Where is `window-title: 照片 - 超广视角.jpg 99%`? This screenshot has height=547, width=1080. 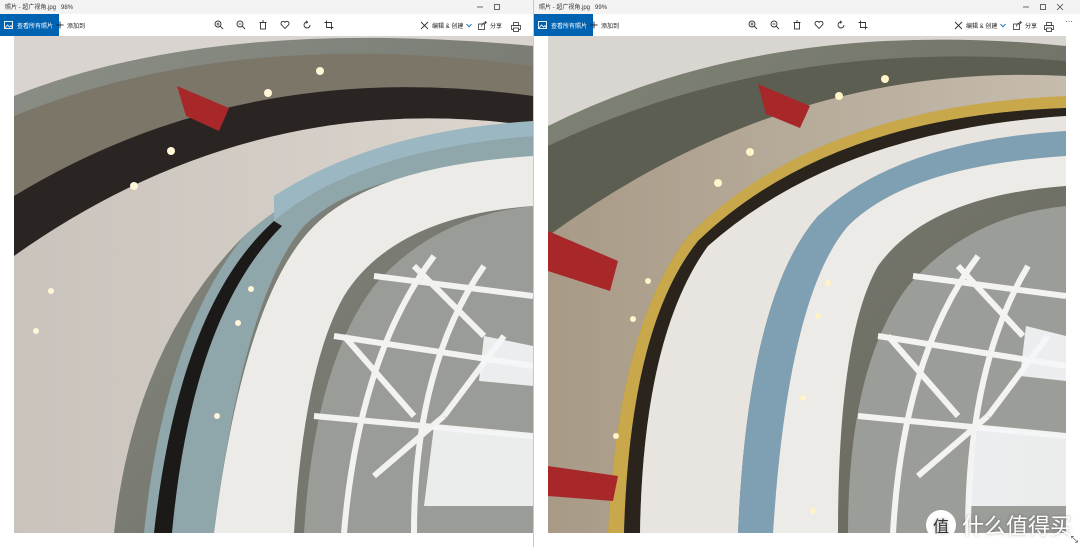 window-title: 照片 - 超广视角.jpg 99% is located at coordinates (573, 6).